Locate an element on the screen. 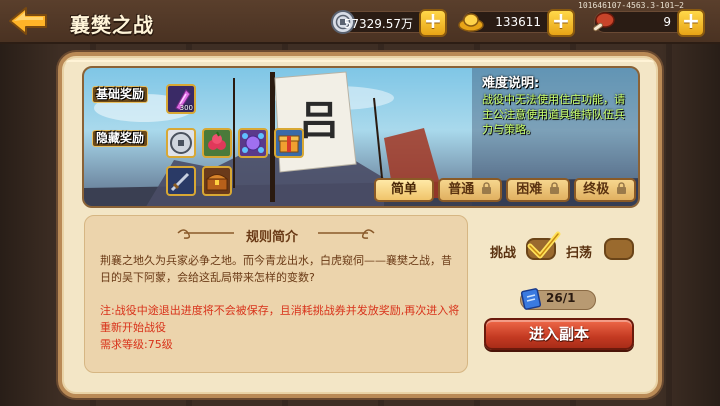 The image size is (720, 406). svg-text: 吕 is located at coordinates (319, 120).